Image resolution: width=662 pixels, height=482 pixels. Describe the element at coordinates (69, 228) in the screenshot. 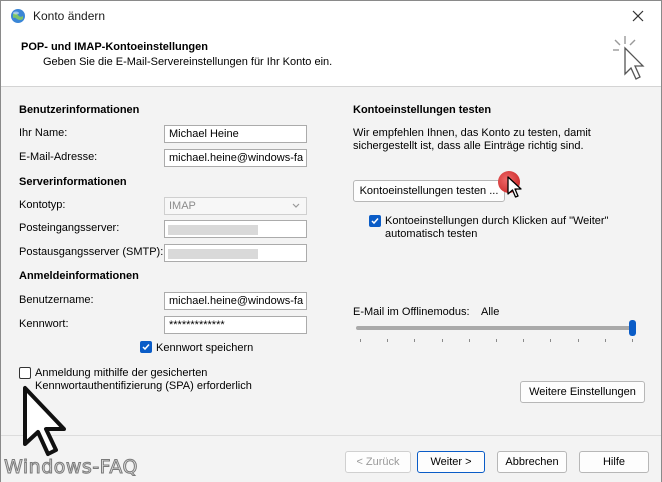

I see `incoming-server-label: Posteingangsserver:` at that location.